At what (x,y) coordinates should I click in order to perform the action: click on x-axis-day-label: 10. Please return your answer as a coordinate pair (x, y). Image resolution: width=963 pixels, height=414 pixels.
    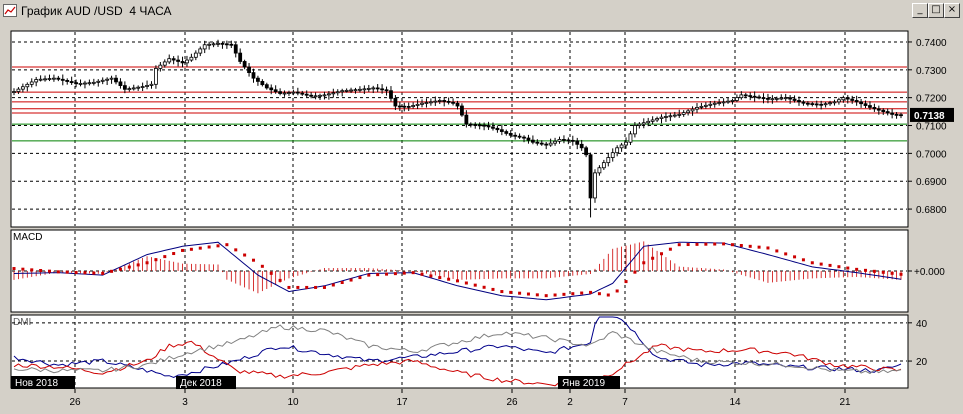
    Looking at the image, I should click on (293, 402).